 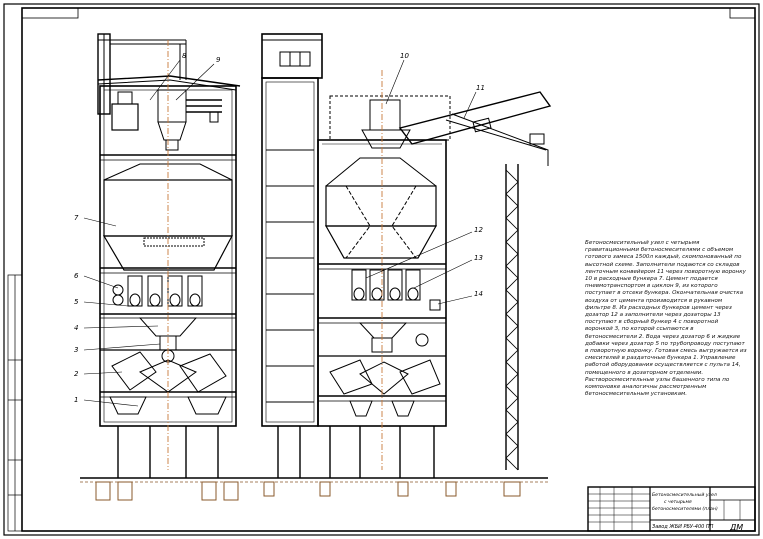 What do you see at coordinates (478, 294) in the screenshot?
I see `callout-14: 14` at bounding box center [478, 294].